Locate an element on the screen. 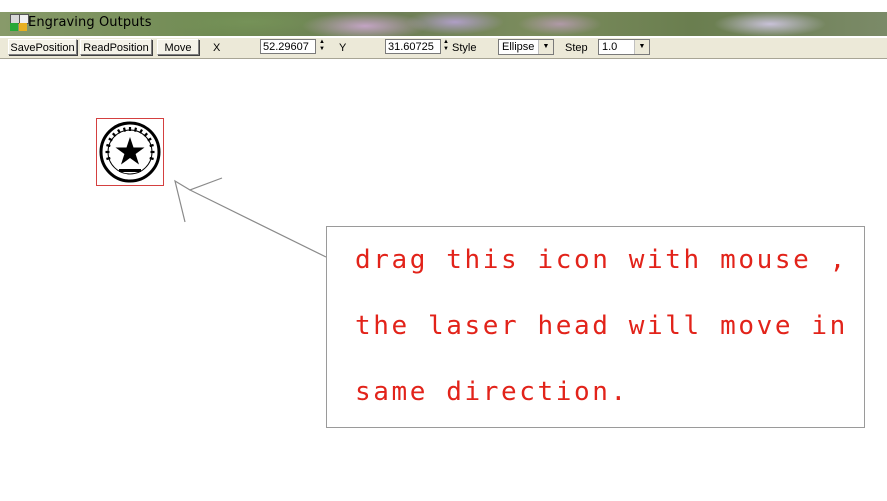 Image resolution: width=887 pixels, height=501 pixels. callout-line: the laser head will move in is located at coordinates (601, 326).